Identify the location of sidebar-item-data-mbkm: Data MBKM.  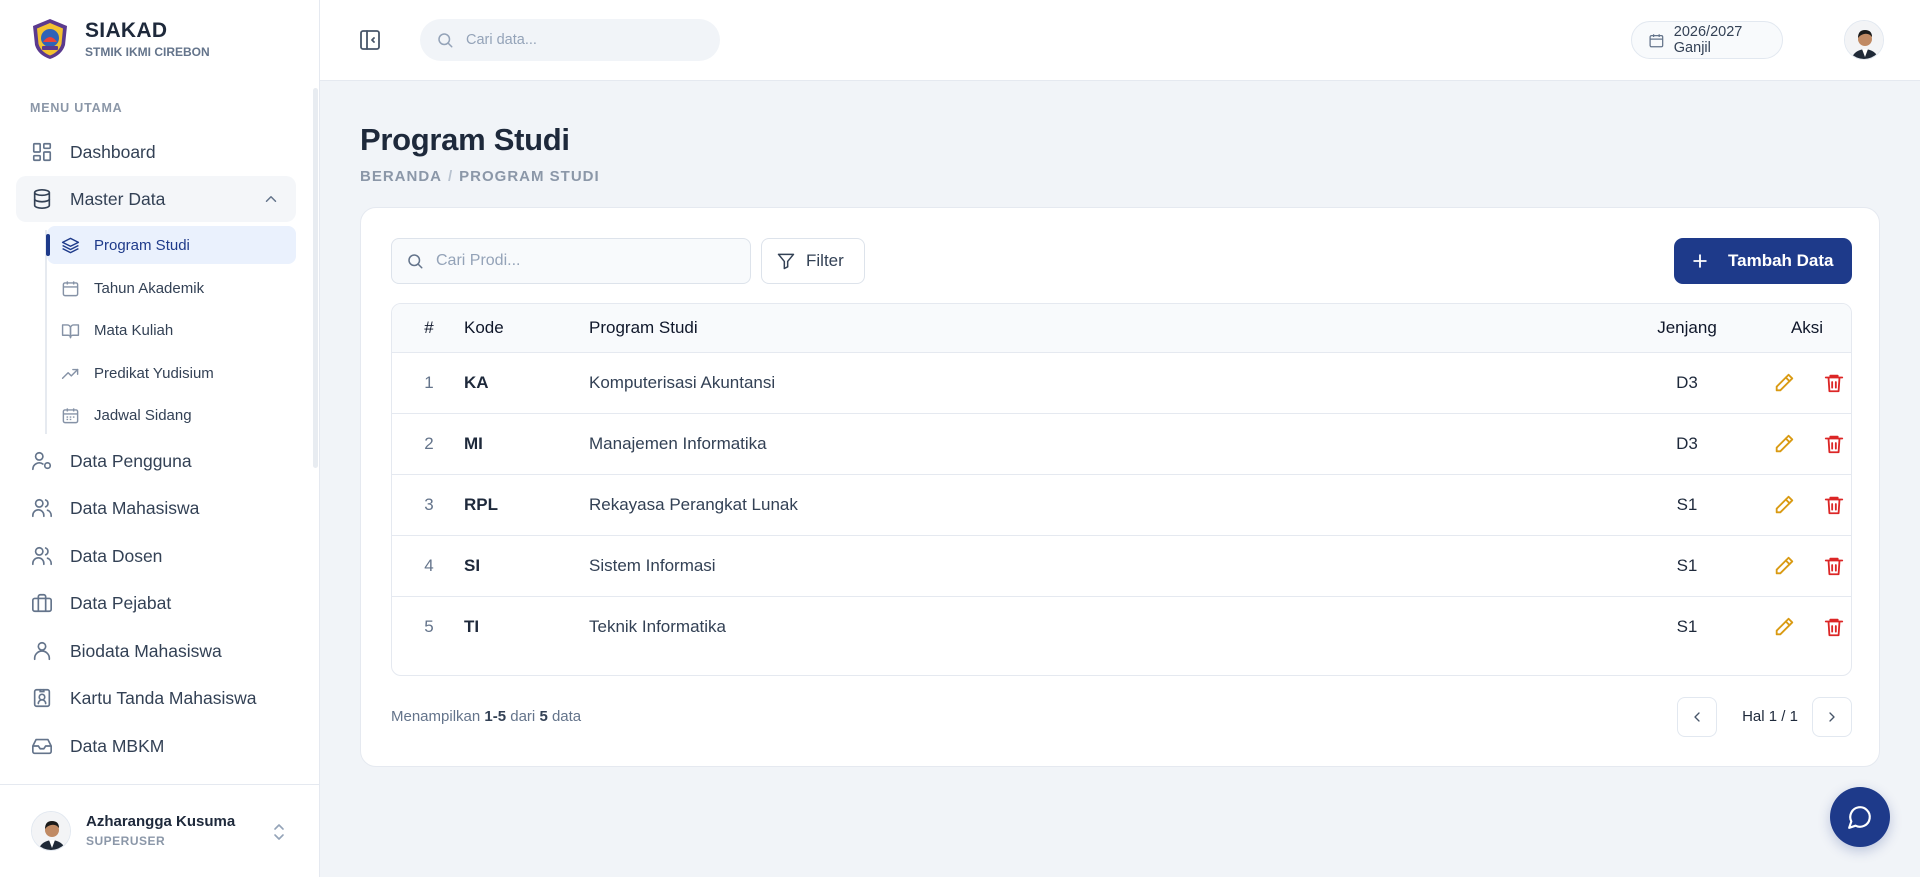
(156, 746).